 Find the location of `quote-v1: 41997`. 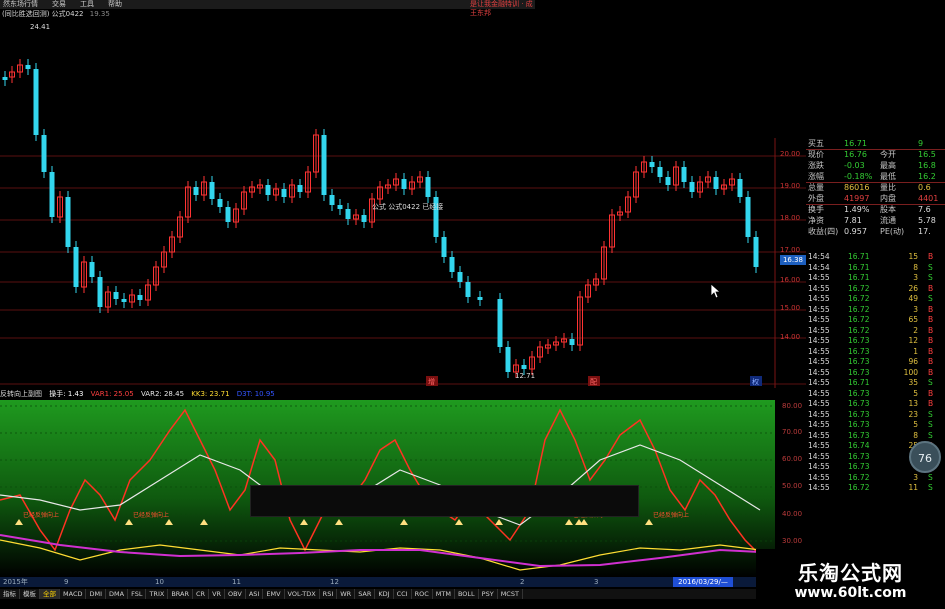

quote-v1: 41997 is located at coordinates (857, 198).